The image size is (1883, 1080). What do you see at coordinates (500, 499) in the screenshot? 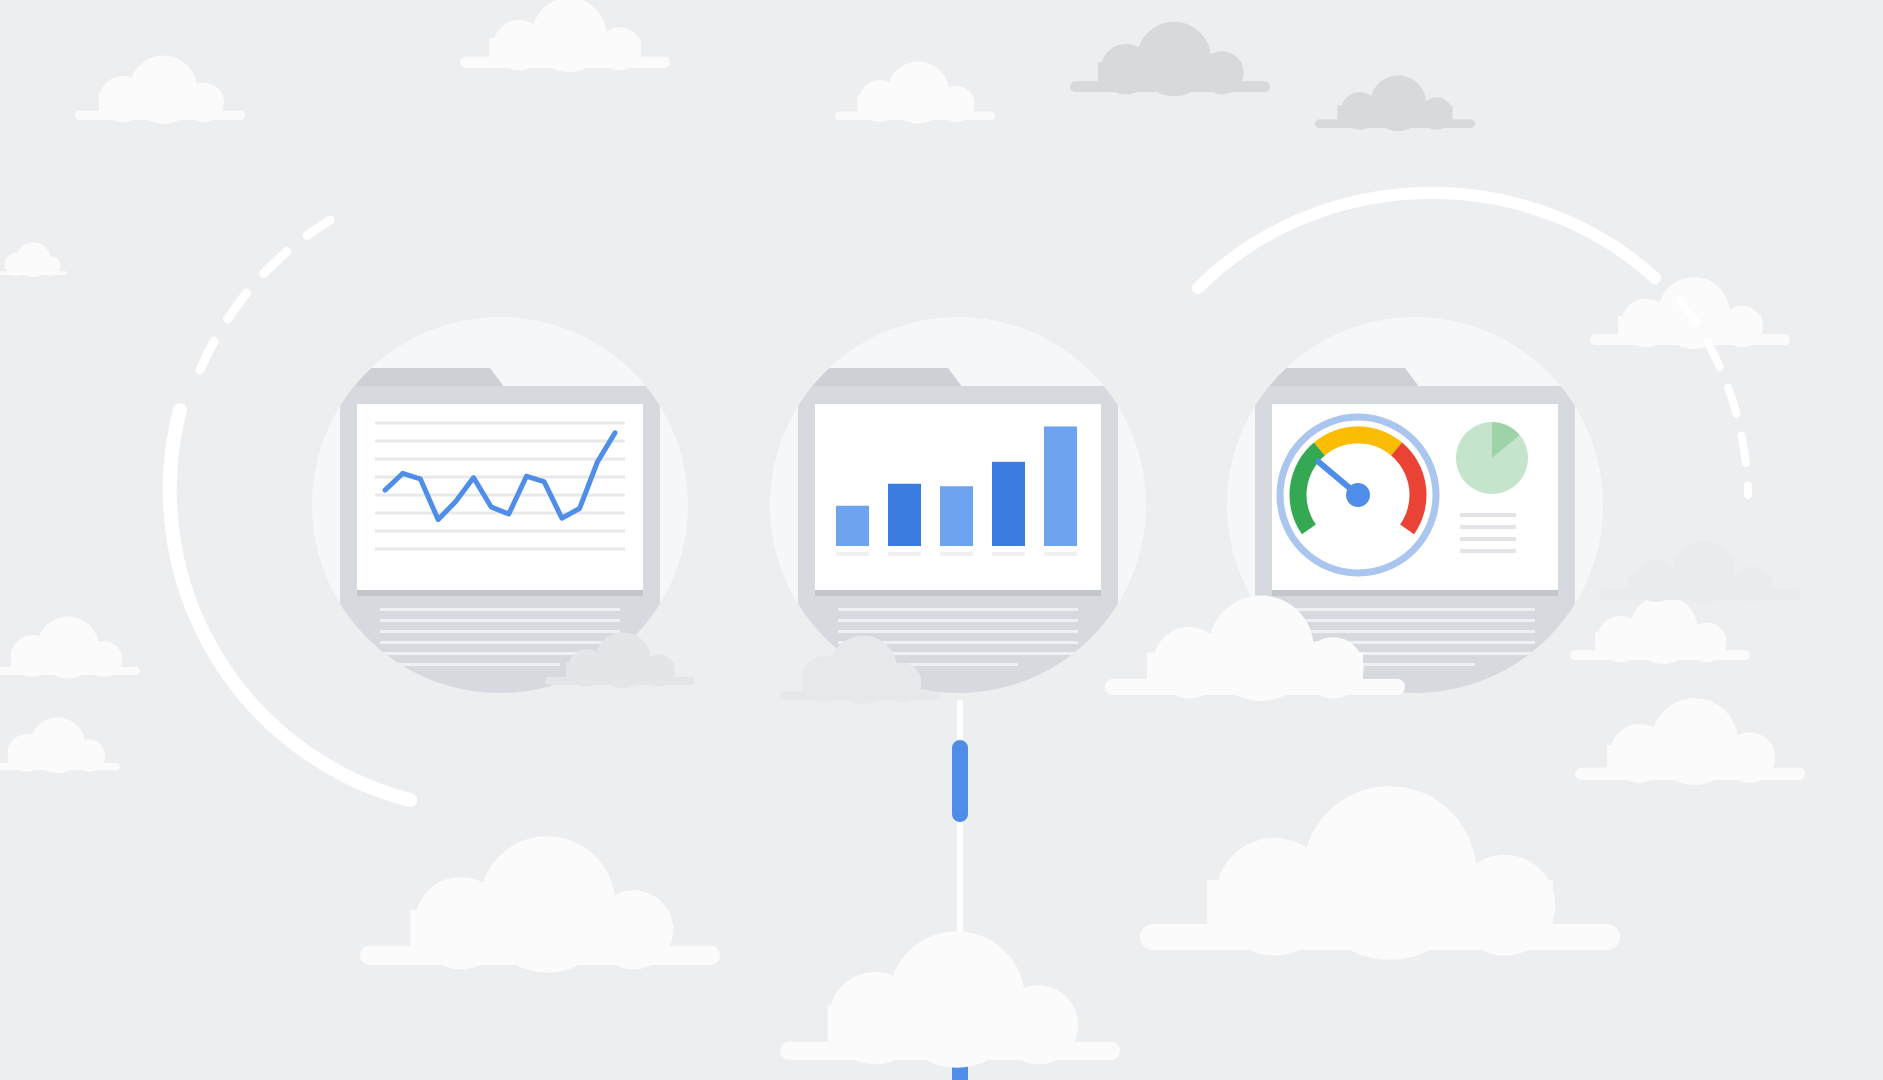
I see `panel-screen` at bounding box center [500, 499].